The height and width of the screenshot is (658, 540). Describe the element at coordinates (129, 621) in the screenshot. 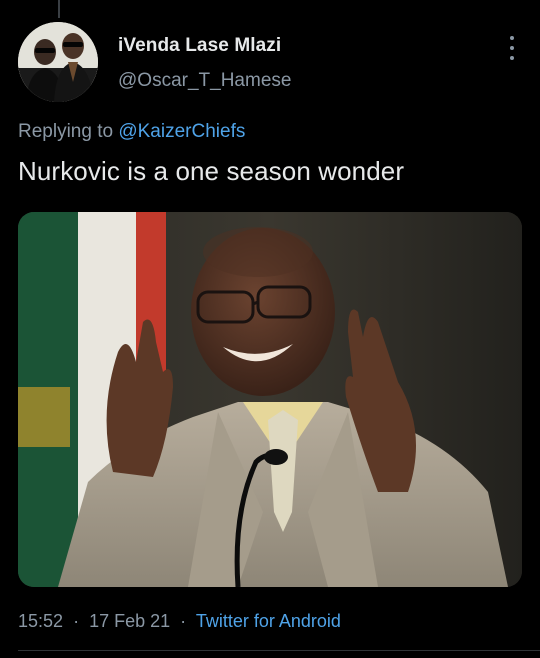

I see `tweet-date: 17 Feb 21` at that location.